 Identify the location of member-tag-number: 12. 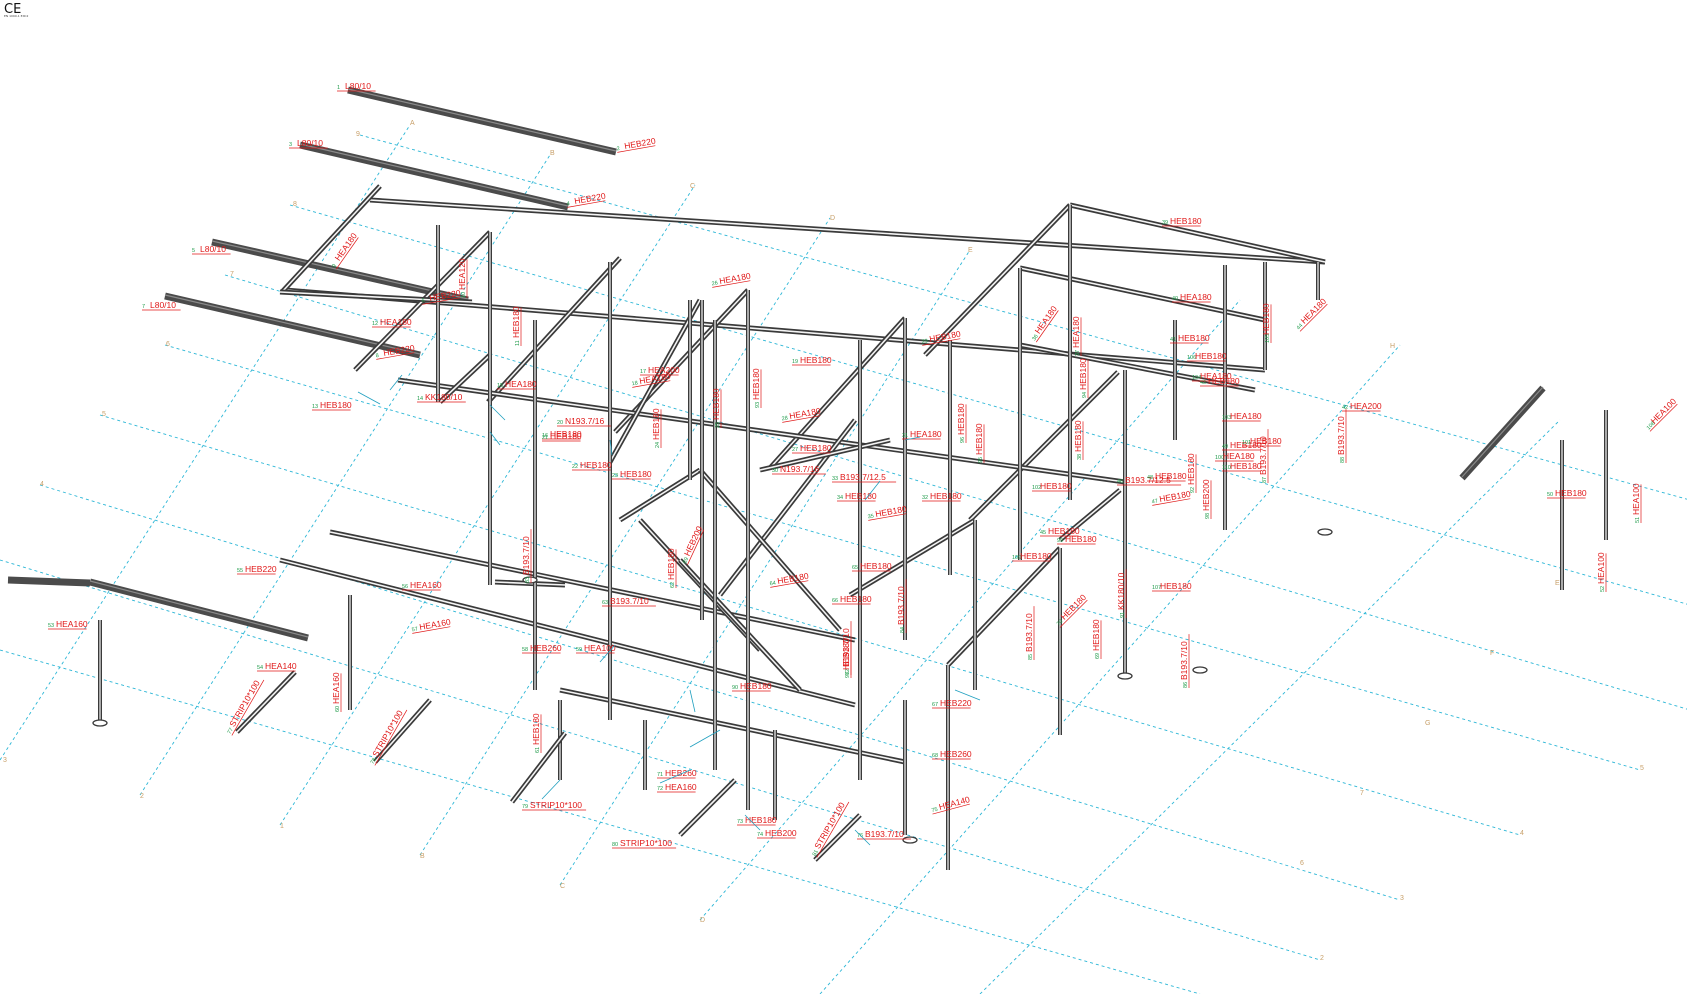
(375, 324).